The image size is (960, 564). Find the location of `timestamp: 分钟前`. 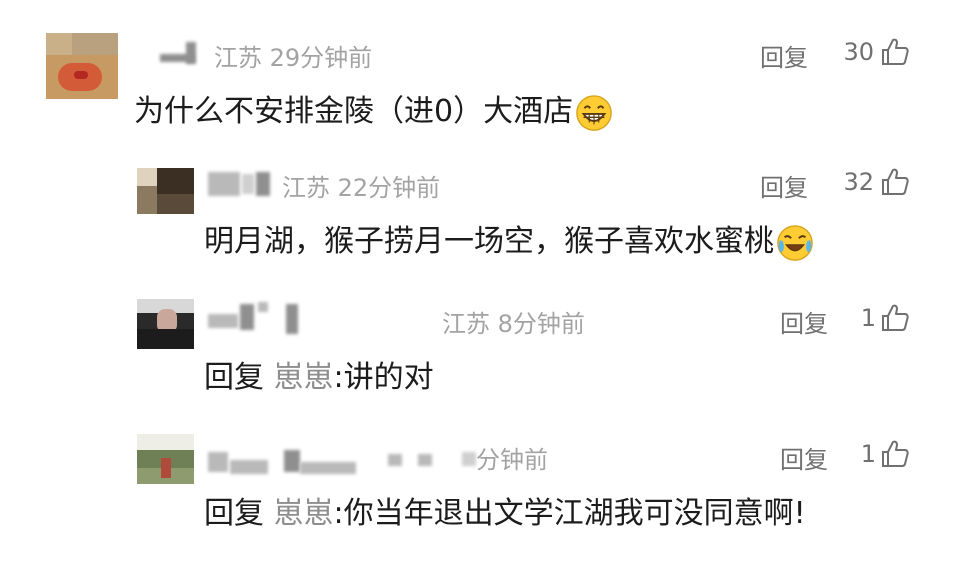

timestamp: 分钟前 is located at coordinates (512, 460).